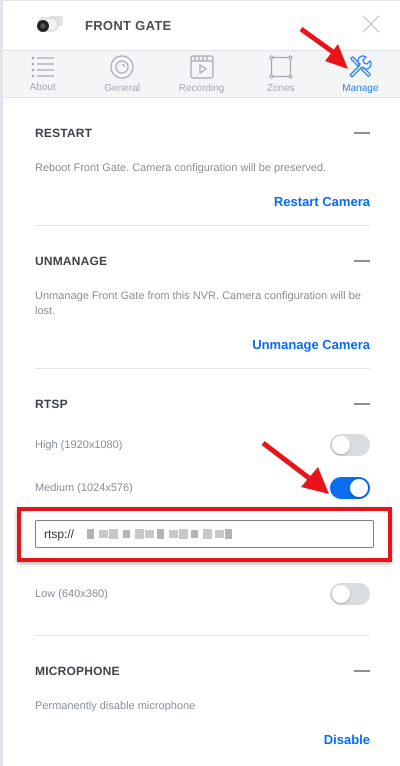  I want to click on stream-label: High (1920x1080), so click(78, 445).